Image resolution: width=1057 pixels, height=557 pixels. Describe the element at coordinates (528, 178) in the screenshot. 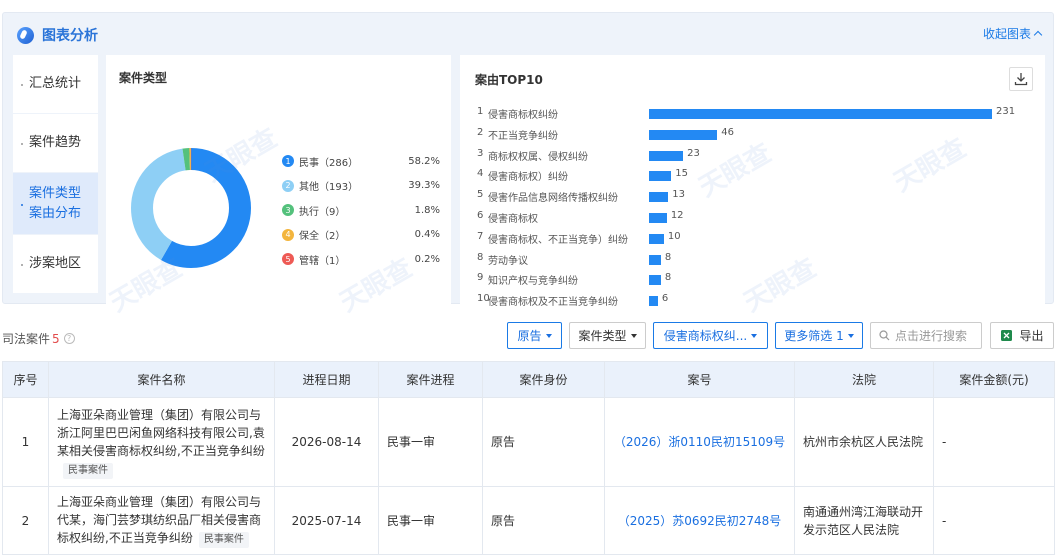

I see `bar-label: 侵害商标权）纠纷` at that location.